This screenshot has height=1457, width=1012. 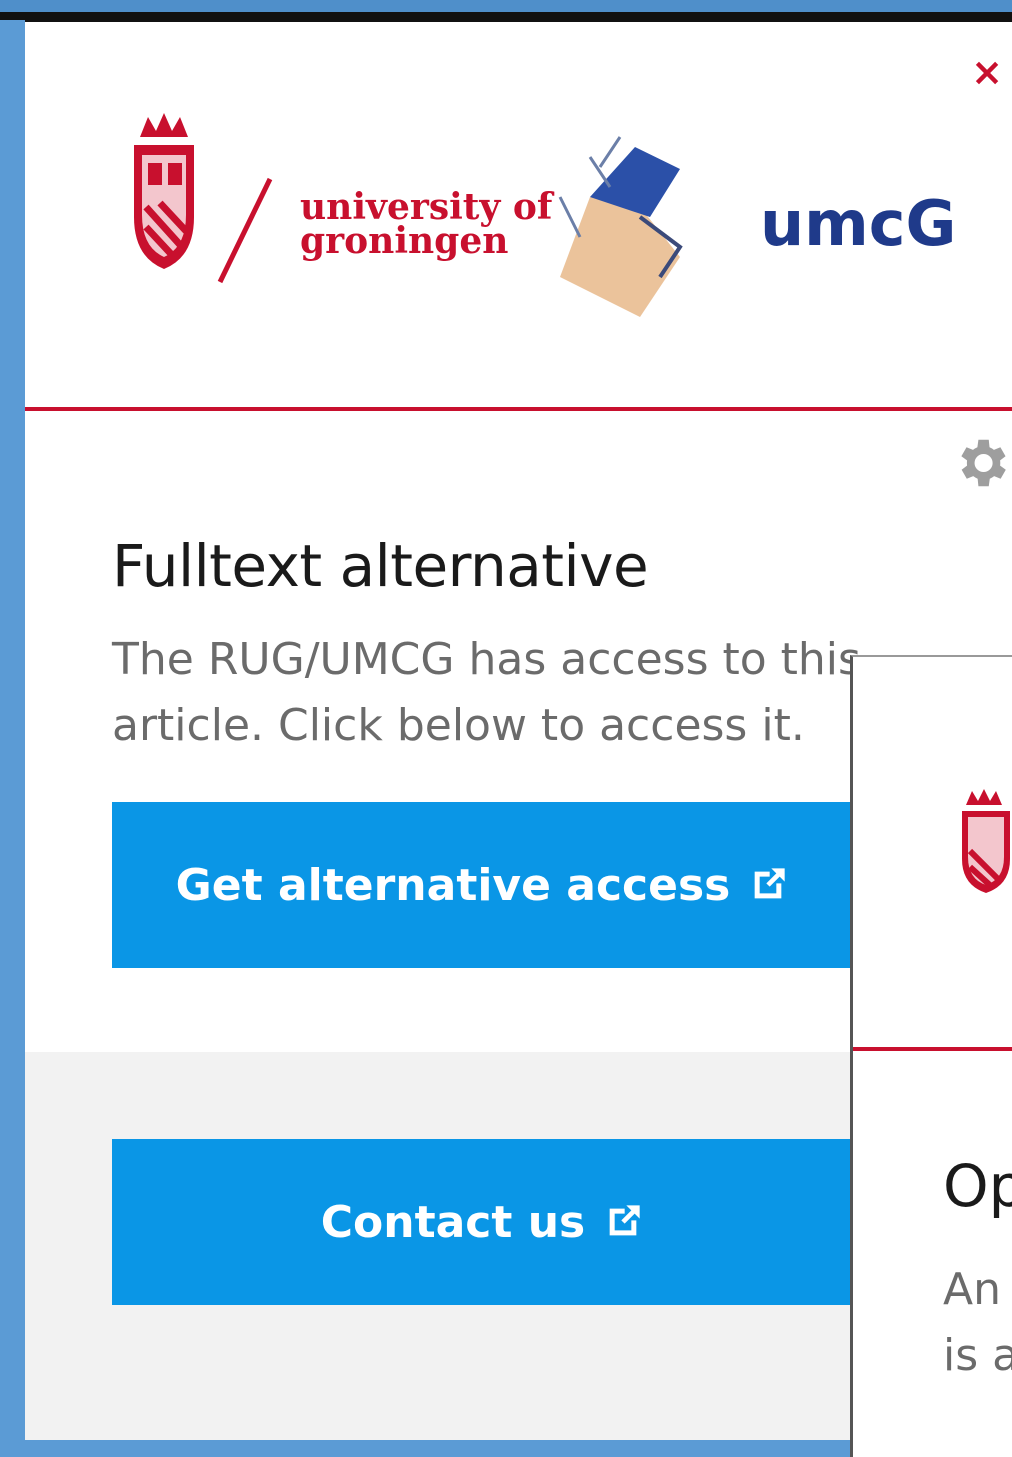 I want to click on browser-top-strip, so click(x=506, y=11).